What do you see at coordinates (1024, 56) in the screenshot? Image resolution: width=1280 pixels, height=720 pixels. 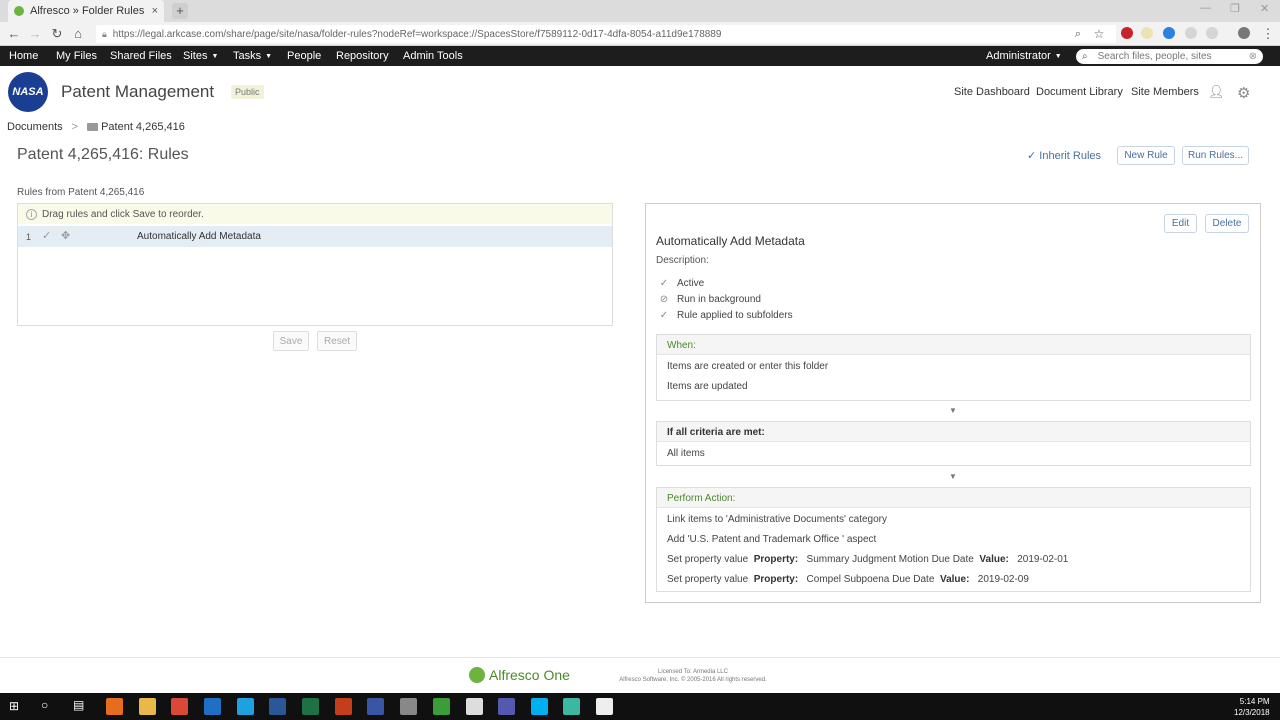 I see `user-menu: Administrator ▼` at bounding box center [1024, 56].